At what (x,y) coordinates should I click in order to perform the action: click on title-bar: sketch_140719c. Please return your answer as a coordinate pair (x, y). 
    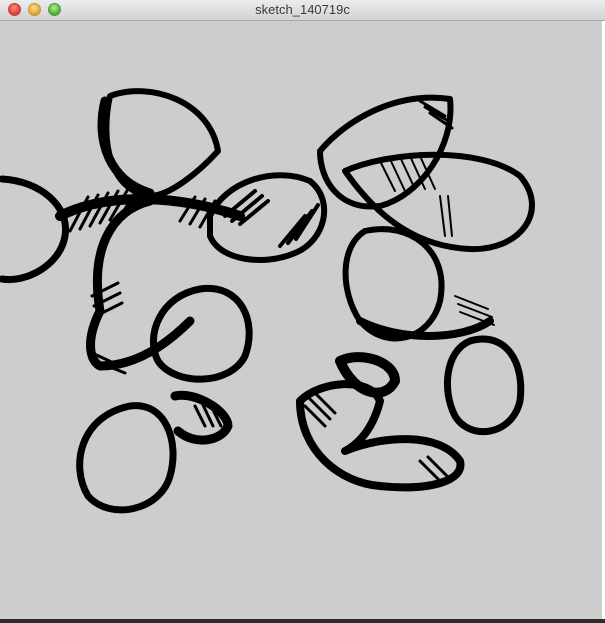
    Looking at the image, I should click on (302, 10).